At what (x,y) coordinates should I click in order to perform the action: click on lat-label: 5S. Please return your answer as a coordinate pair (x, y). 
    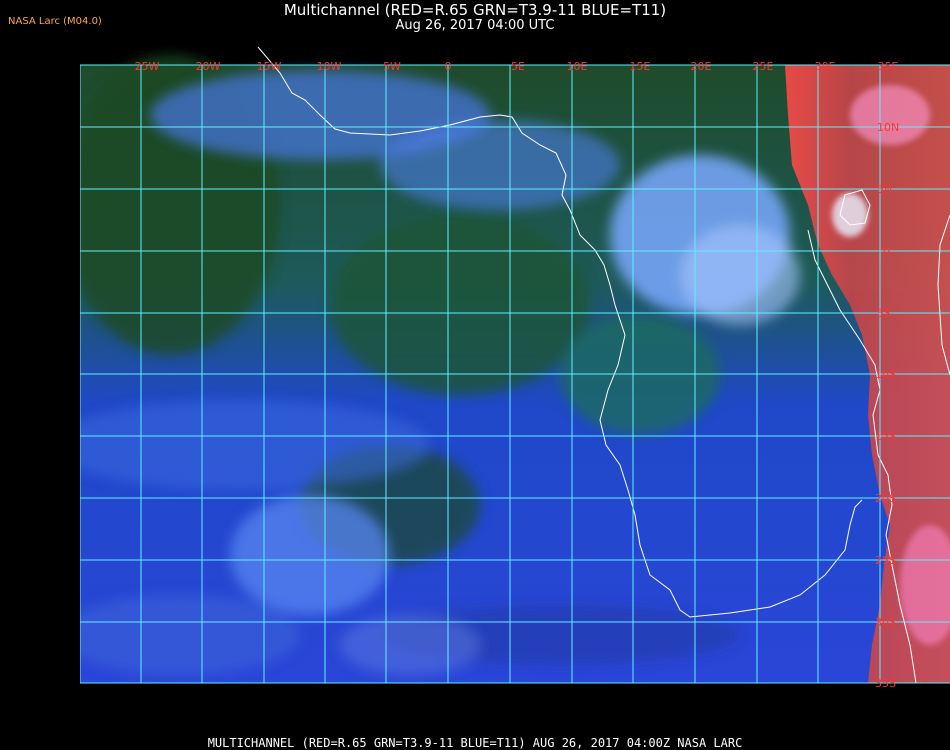
    Looking at the image, I should click on (884, 313).